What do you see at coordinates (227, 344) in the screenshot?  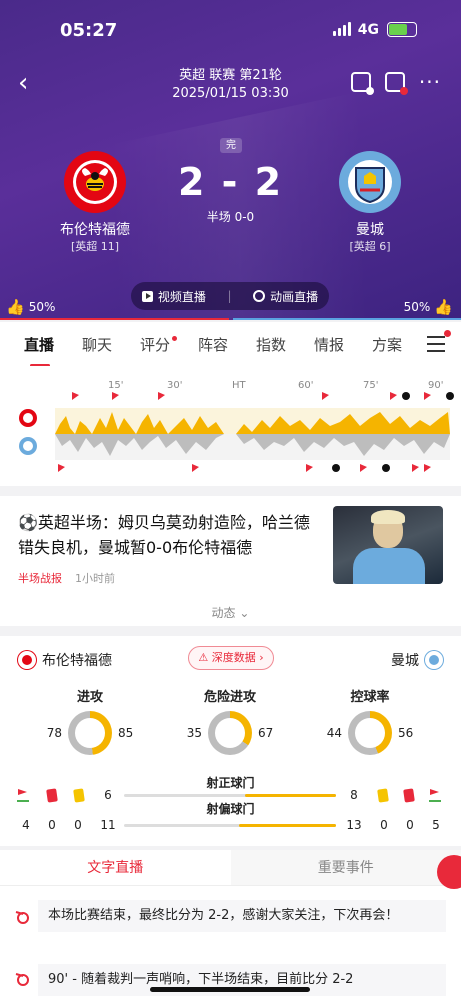 I see `tab-lineup: 阵容` at bounding box center [227, 344].